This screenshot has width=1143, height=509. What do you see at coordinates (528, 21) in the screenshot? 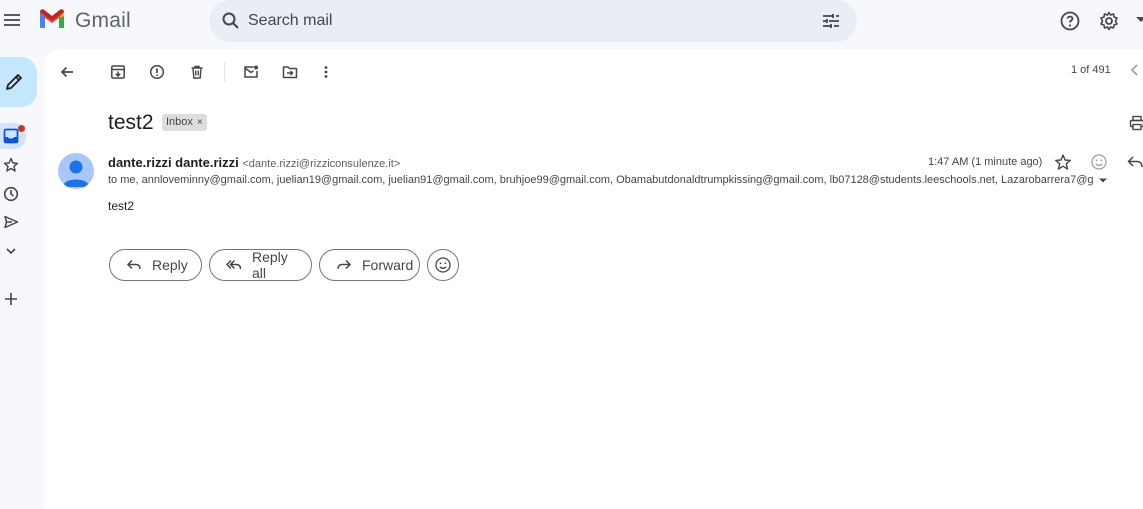
I see `search-input` at bounding box center [528, 21].